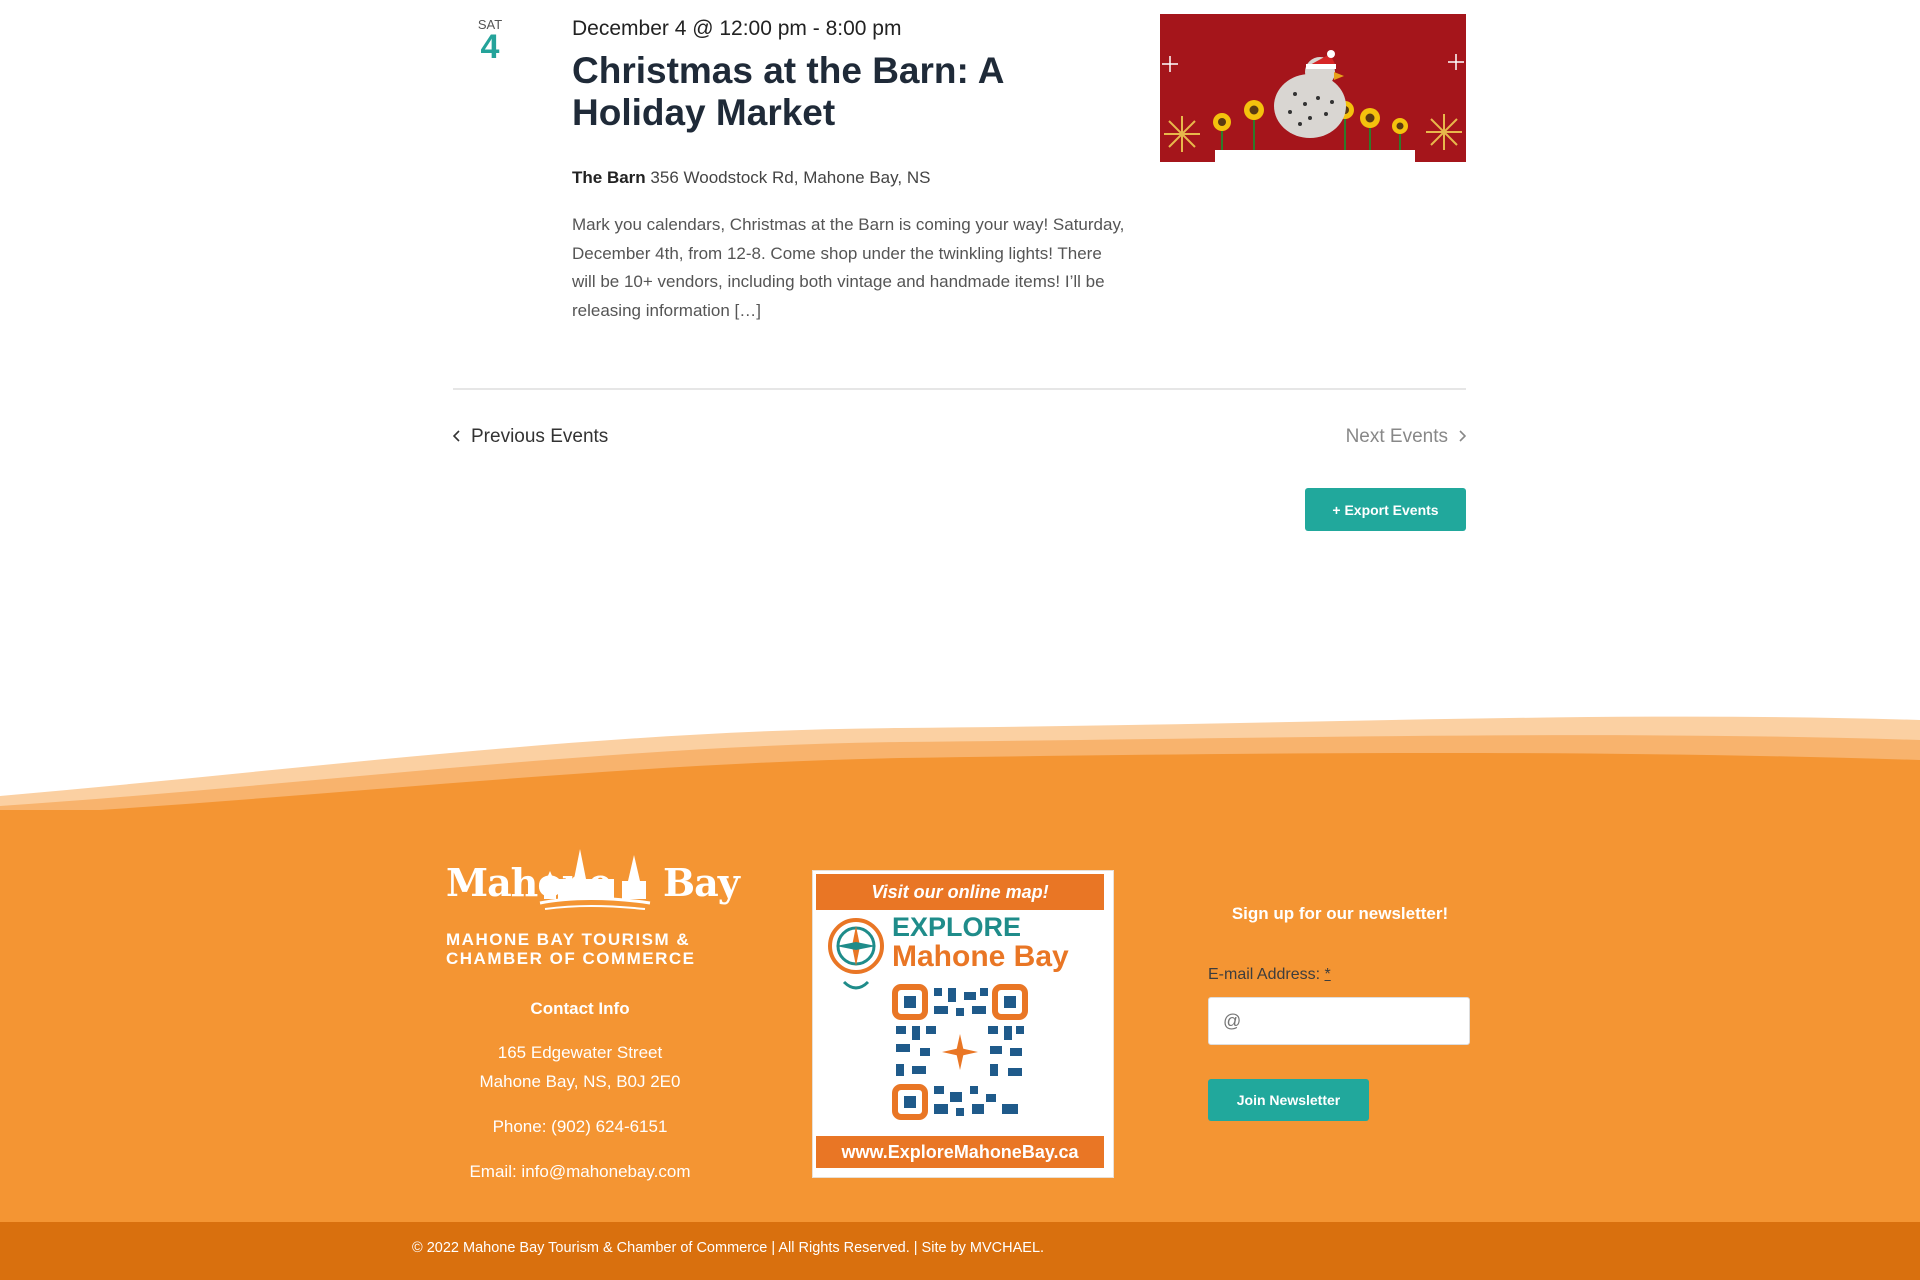 This screenshot has width=1920, height=1280. What do you see at coordinates (580, 1081) in the screenshot?
I see `address-line2: Mahone Bay, NS, B0J 2E0` at bounding box center [580, 1081].